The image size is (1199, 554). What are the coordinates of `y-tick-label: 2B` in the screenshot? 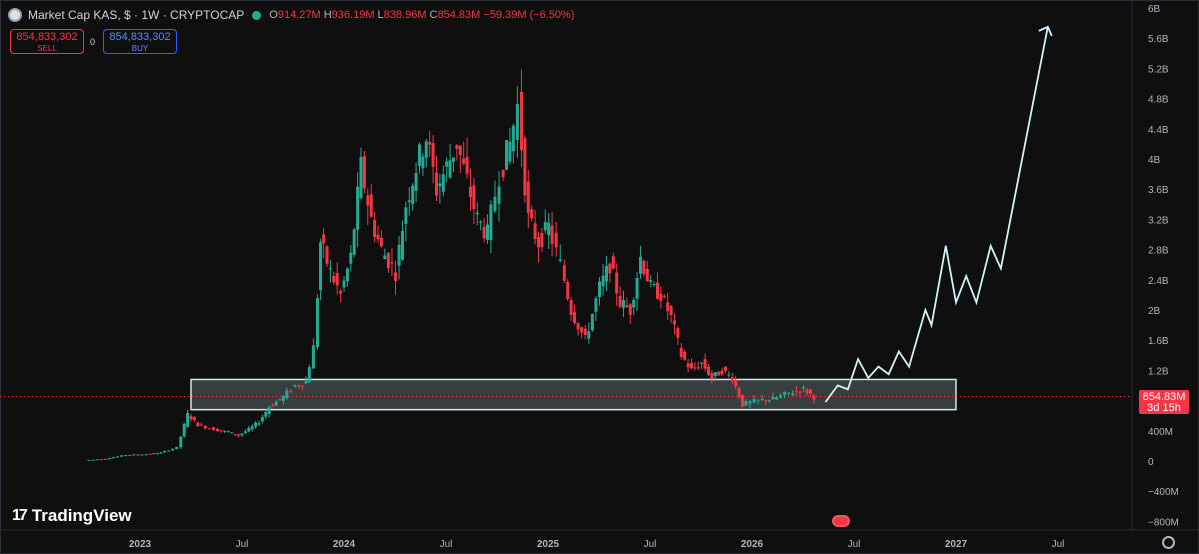 It's located at (1154, 311).